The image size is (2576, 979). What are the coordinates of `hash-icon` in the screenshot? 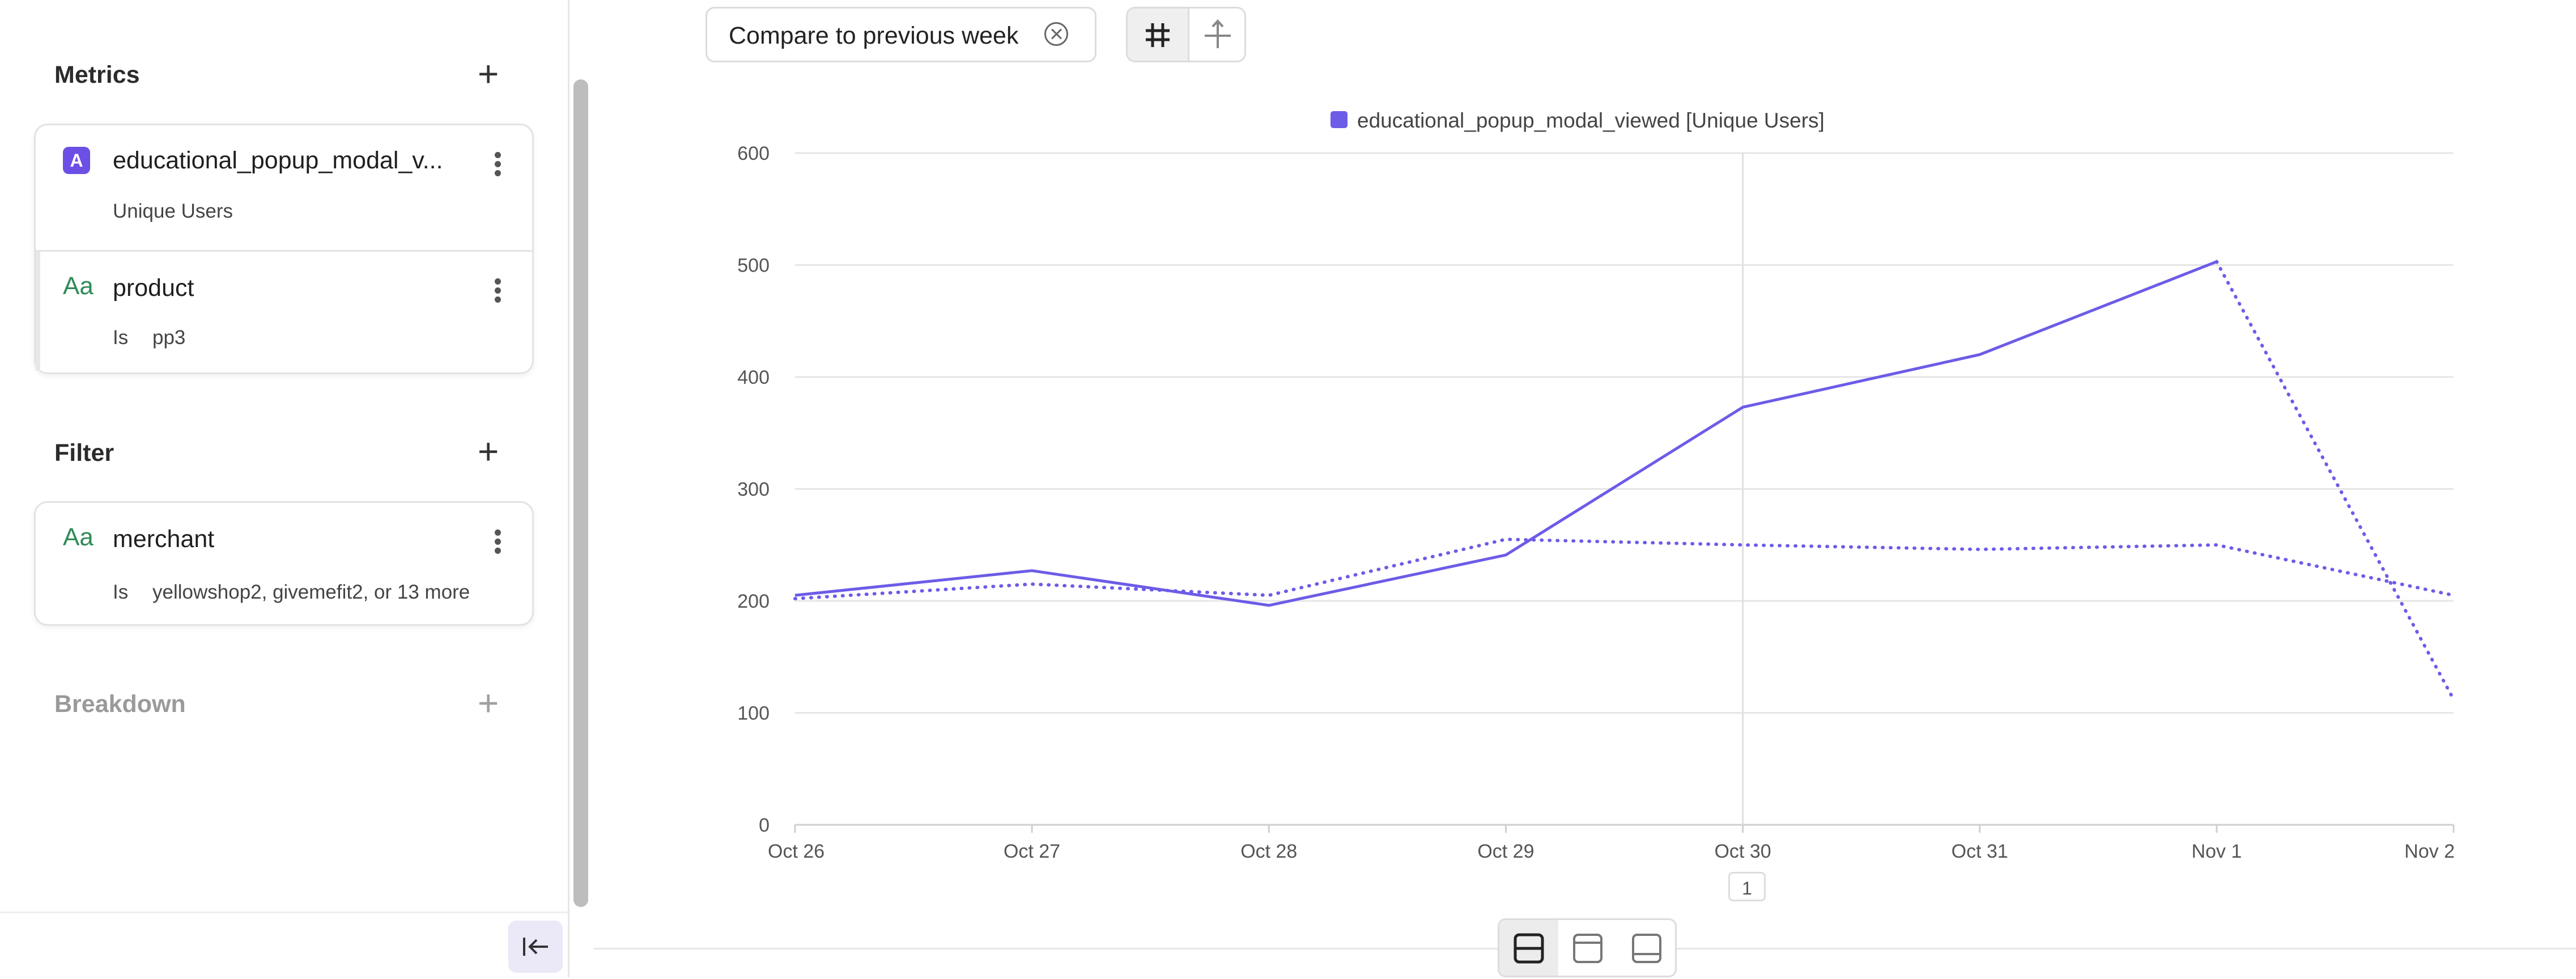 It's located at (1158, 35).